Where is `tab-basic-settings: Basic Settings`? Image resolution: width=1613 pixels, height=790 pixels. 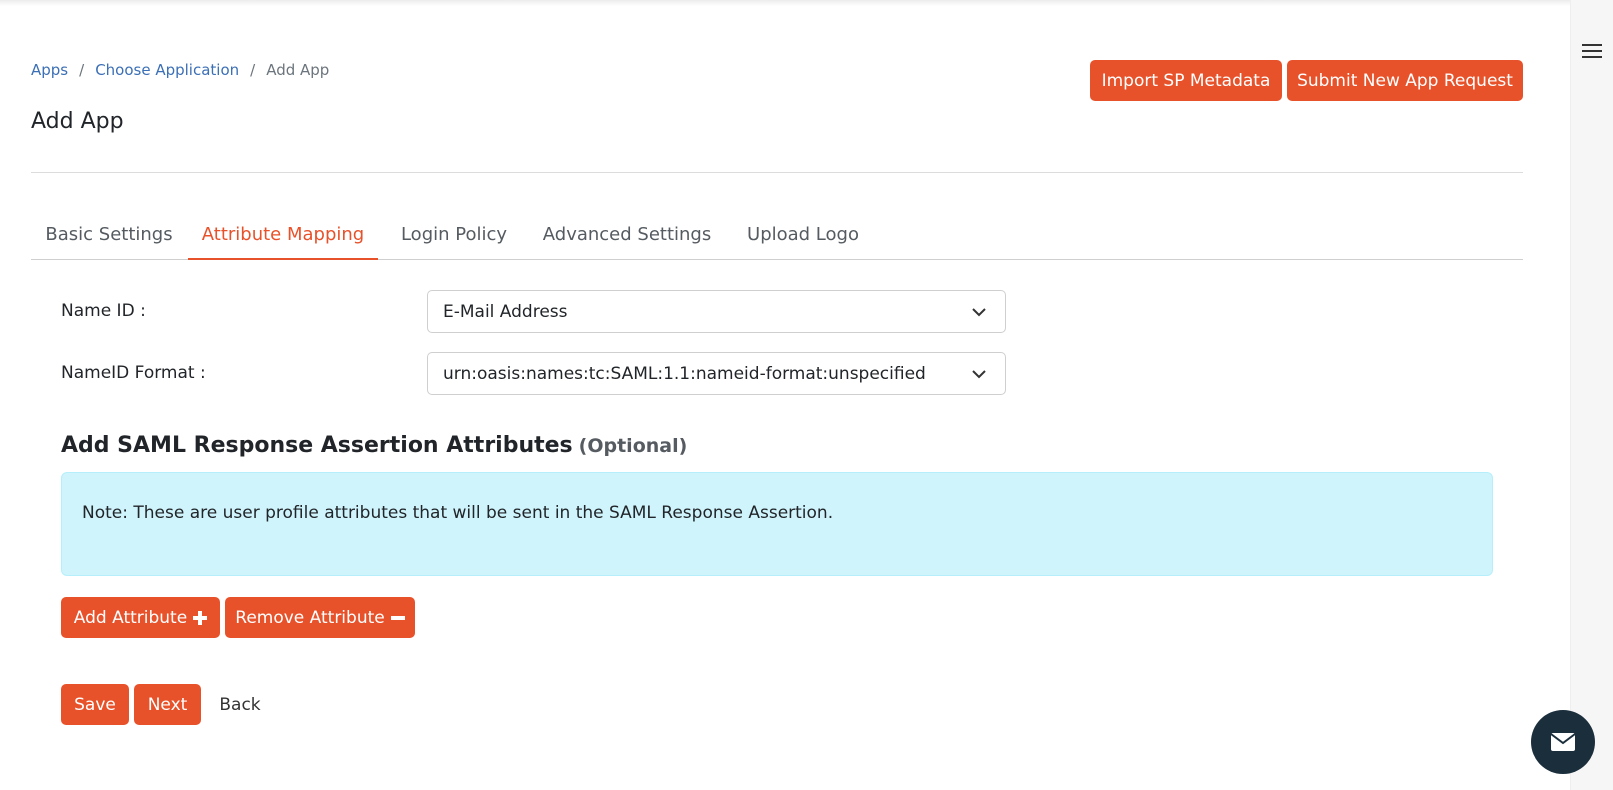
tab-basic-settings: Basic Settings is located at coordinates (109, 239).